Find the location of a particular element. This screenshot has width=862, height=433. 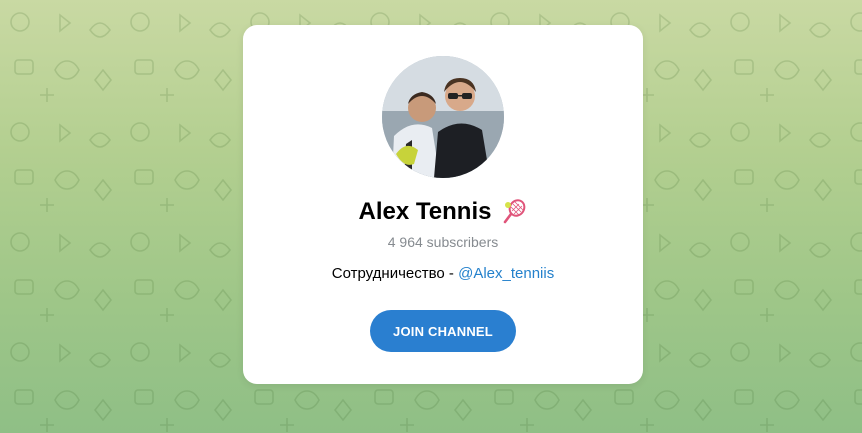

channel-avatar is located at coordinates (443, 117).